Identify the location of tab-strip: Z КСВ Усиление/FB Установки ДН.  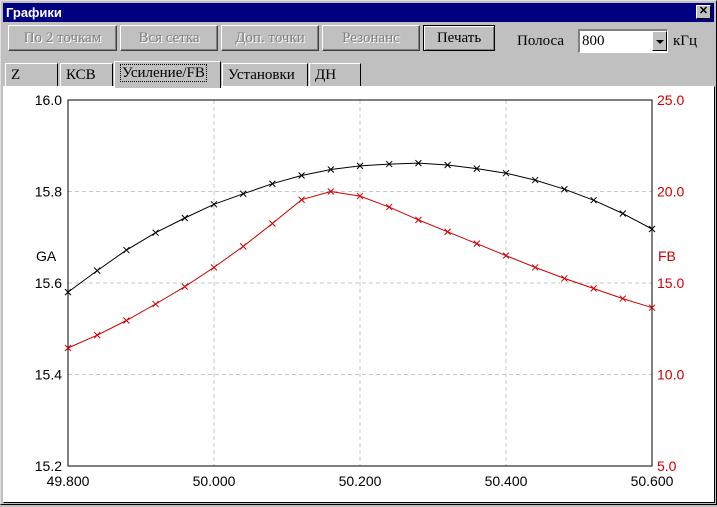
(359, 74).